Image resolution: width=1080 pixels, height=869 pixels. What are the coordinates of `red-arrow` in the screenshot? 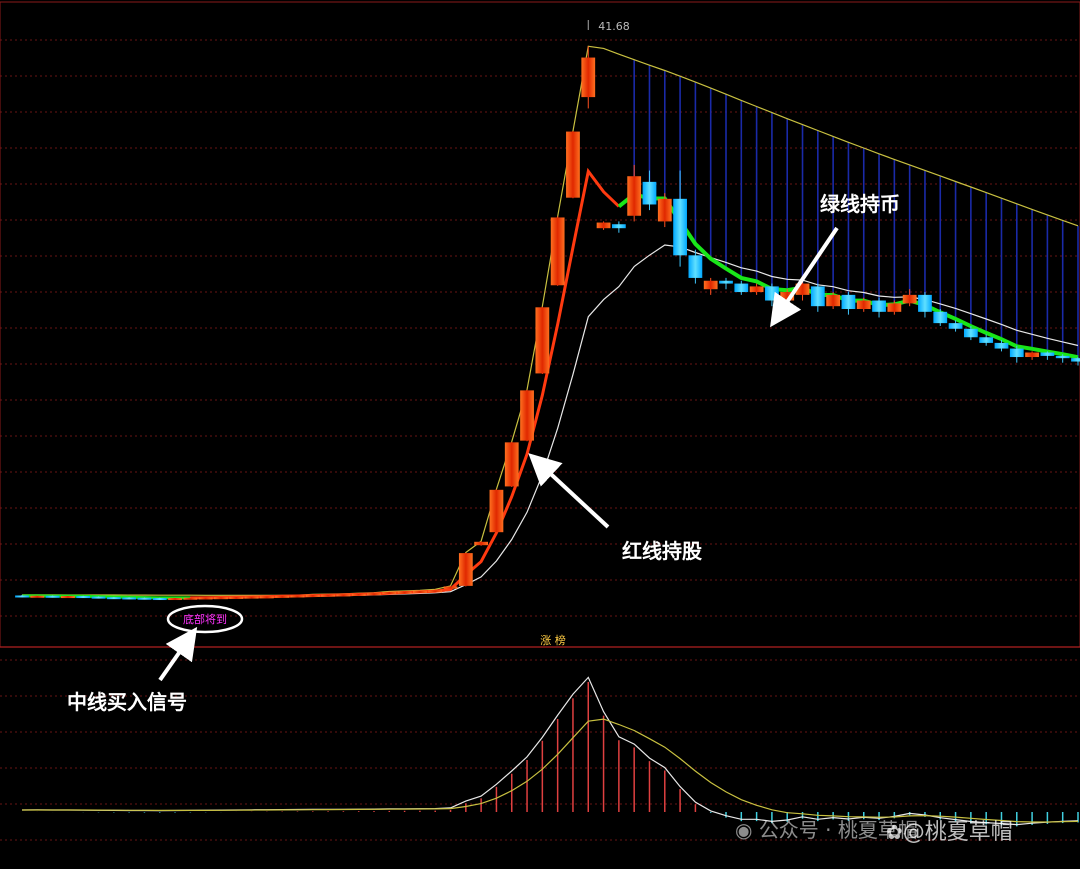 It's located at (569, 491).